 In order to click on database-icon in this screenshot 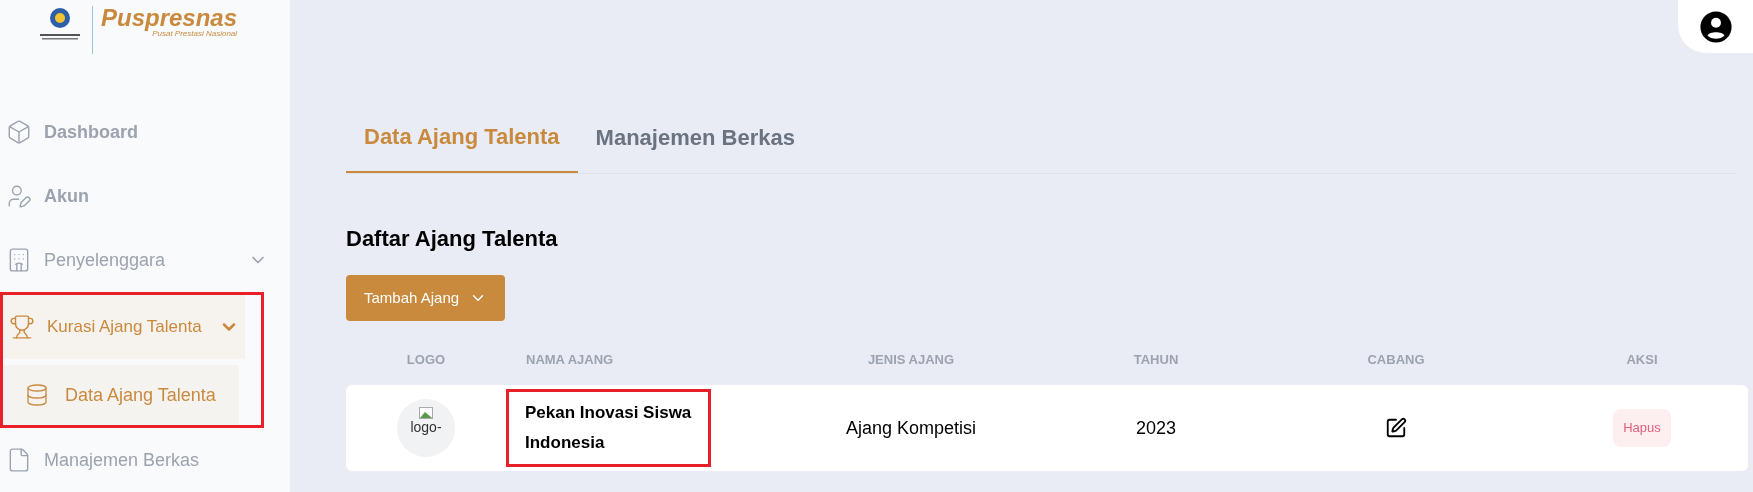, I will do `click(37, 395)`.